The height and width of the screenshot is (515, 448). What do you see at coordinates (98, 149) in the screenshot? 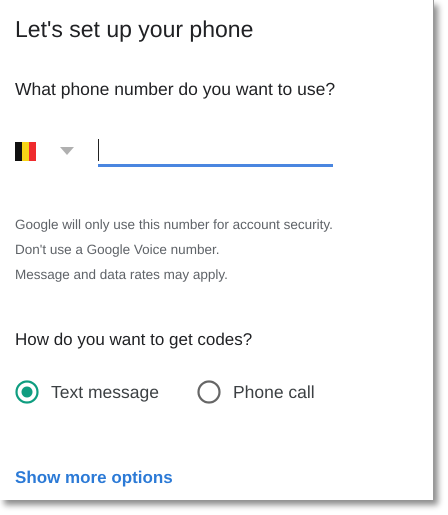
I see `text-cursor` at bounding box center [98, 149].